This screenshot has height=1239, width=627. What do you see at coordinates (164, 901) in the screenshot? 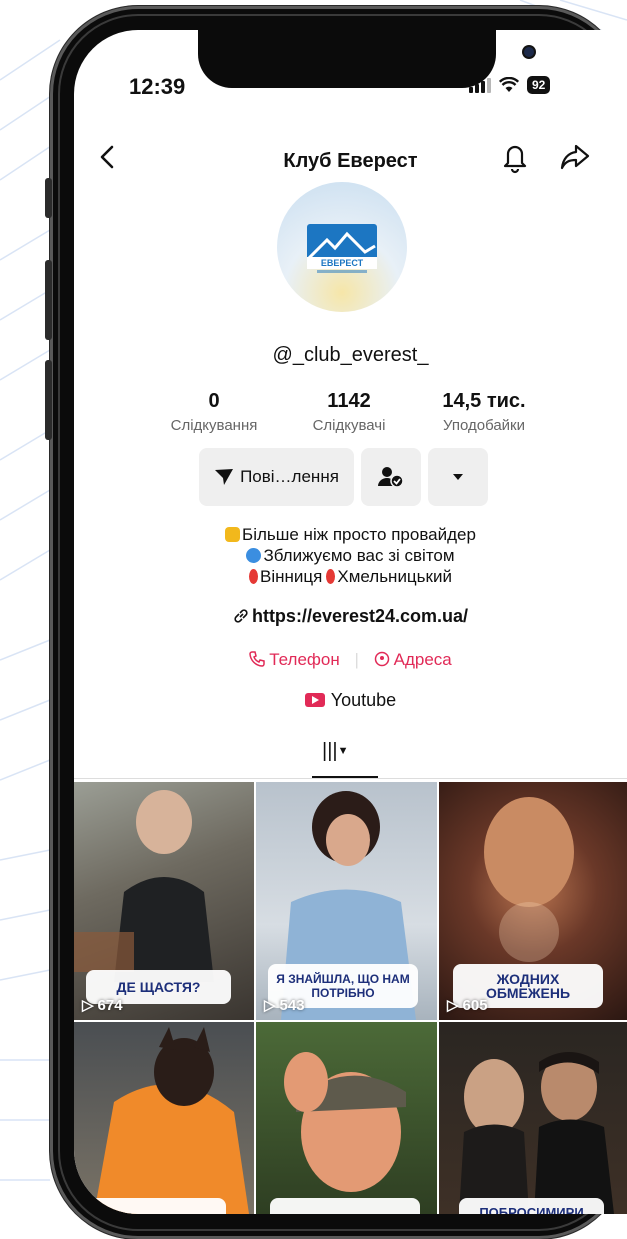
I see `video-tile: ДЕ ЩАСТЯ? 674` at bounding box center [164, 901].